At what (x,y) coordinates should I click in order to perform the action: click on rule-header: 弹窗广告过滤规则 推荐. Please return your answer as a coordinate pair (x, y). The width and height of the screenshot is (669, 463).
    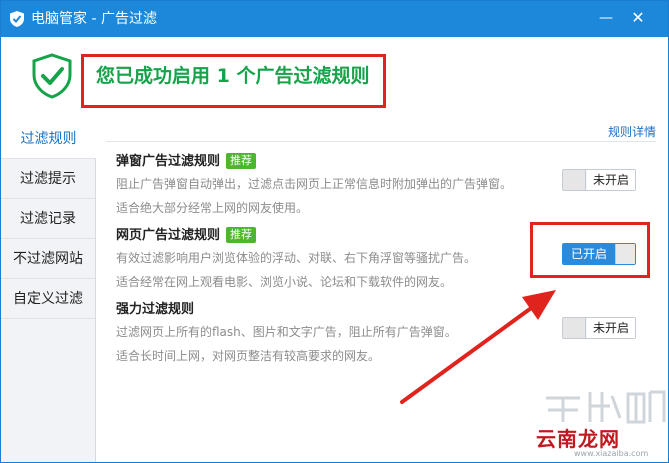
    Looking at the image, I should click on (186, 160).